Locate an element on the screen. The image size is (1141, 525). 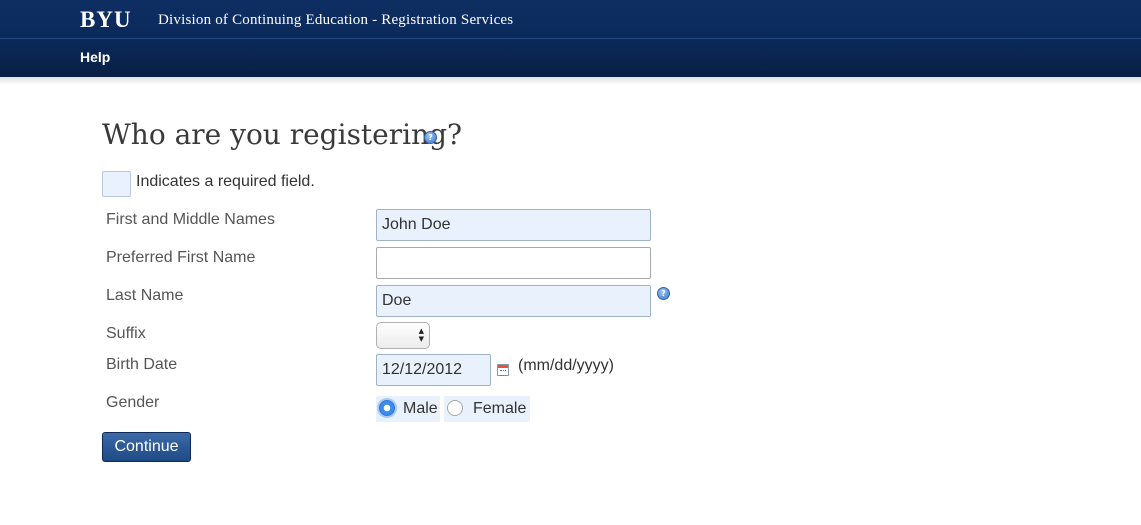
birth-date-input: 12/12/2012 is located at coordinates (433, 370).